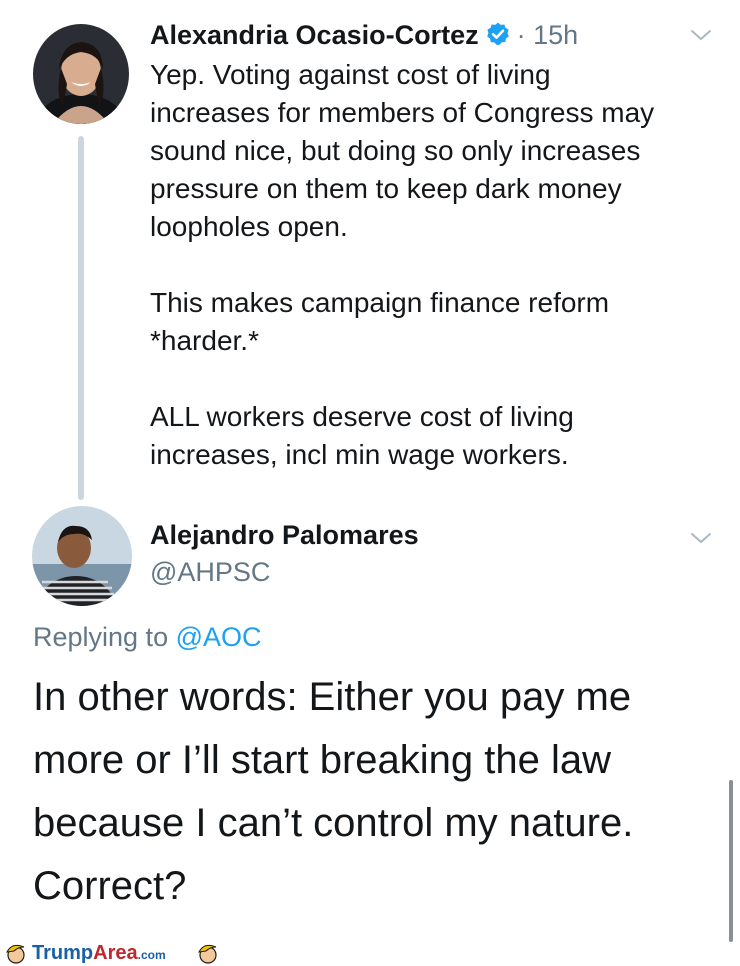 The height and width of the screenshot is (966, 740). What do you see at coordinates (731, 861) in the screenshot?
I see `scrollbar` at bounding box center [731, 861].